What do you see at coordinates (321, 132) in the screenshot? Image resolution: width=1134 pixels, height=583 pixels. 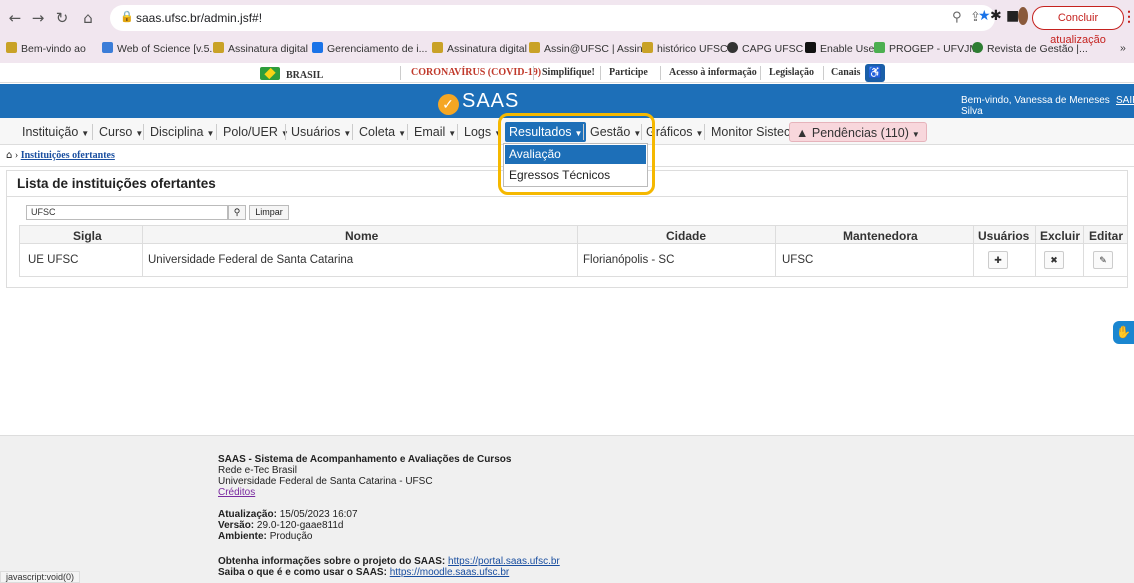 I see `menu-usuarios: Usuários ▼` at bounding box center [321, 132].